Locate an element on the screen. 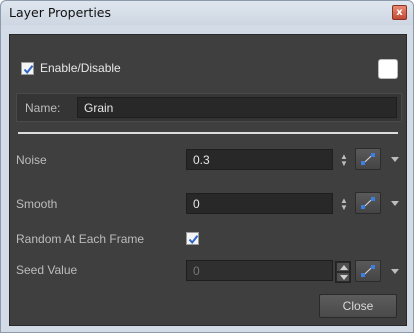 Image resolution: width=414 pixels, height=333 pixels. enable-label: Enable/Disable is located at coordinates (80, 68).